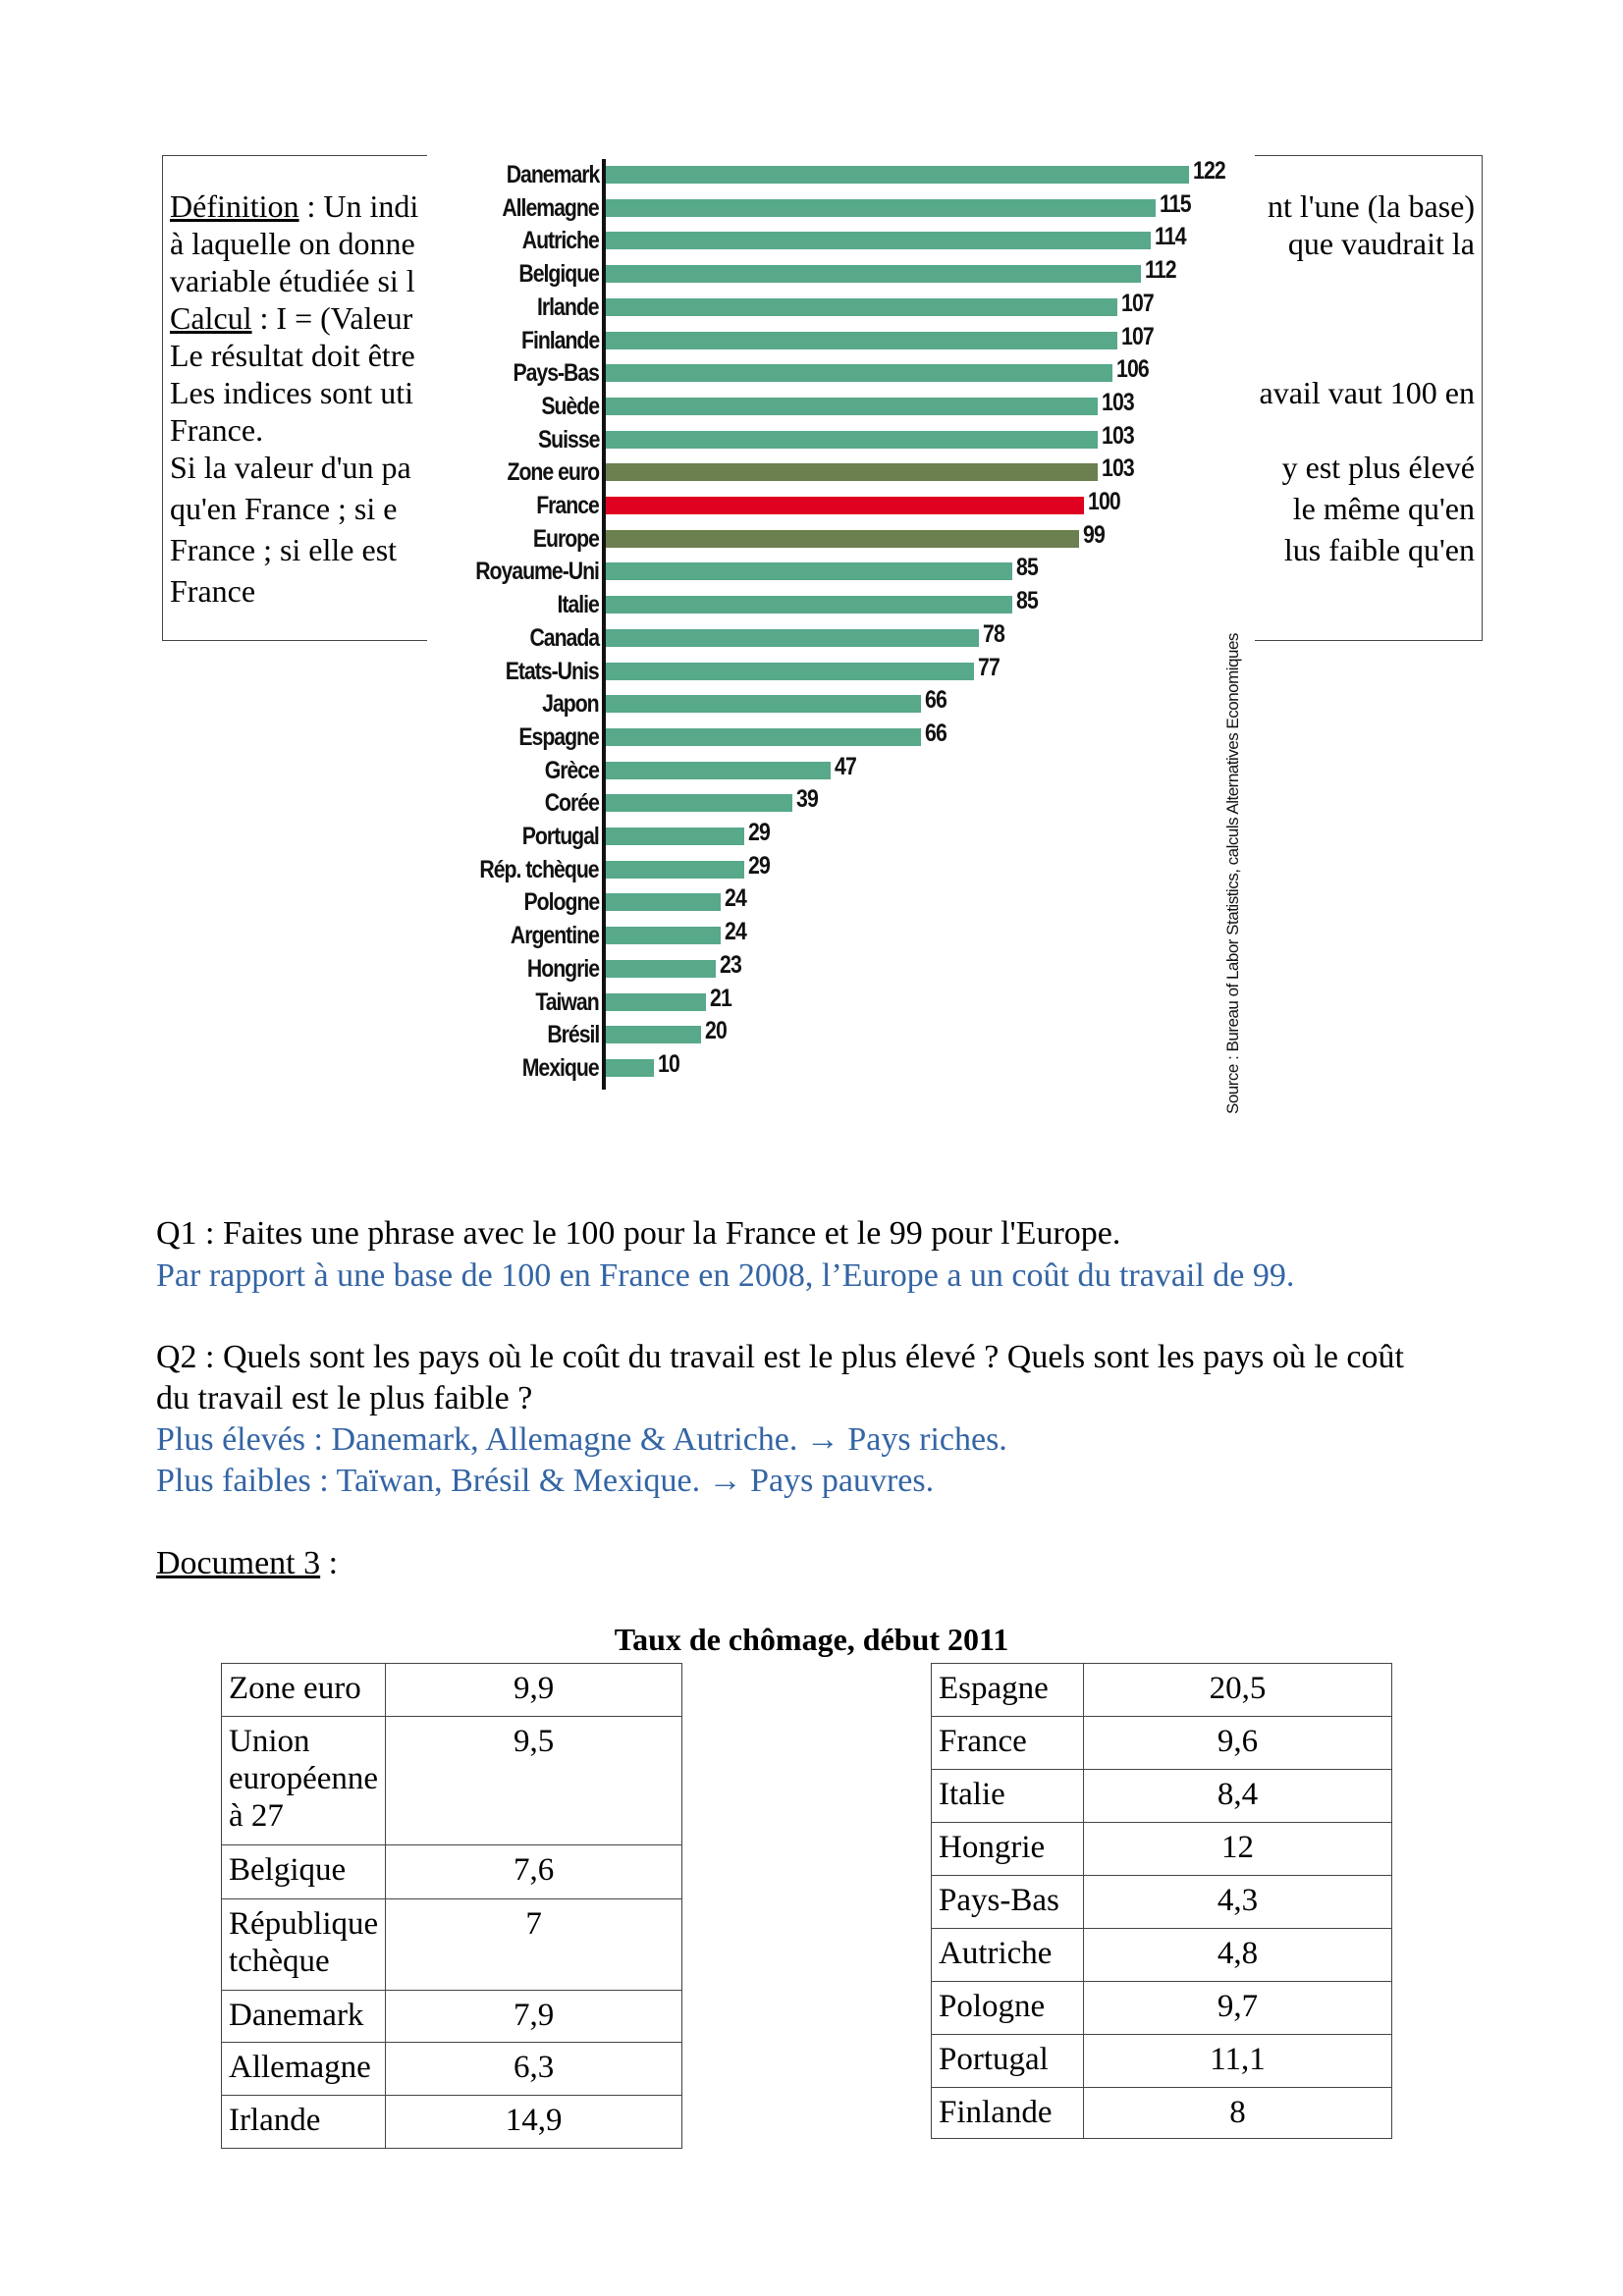  What do you see at coordinates (284, 549) in the screenshot?
I see `definition-text: France ; si elle est` at bounding box center [284, 549].